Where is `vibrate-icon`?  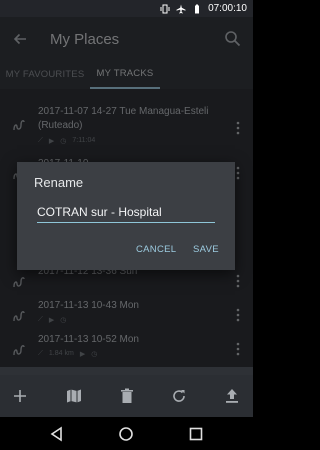
vibrate-icon is located at coordinates (165, 8).